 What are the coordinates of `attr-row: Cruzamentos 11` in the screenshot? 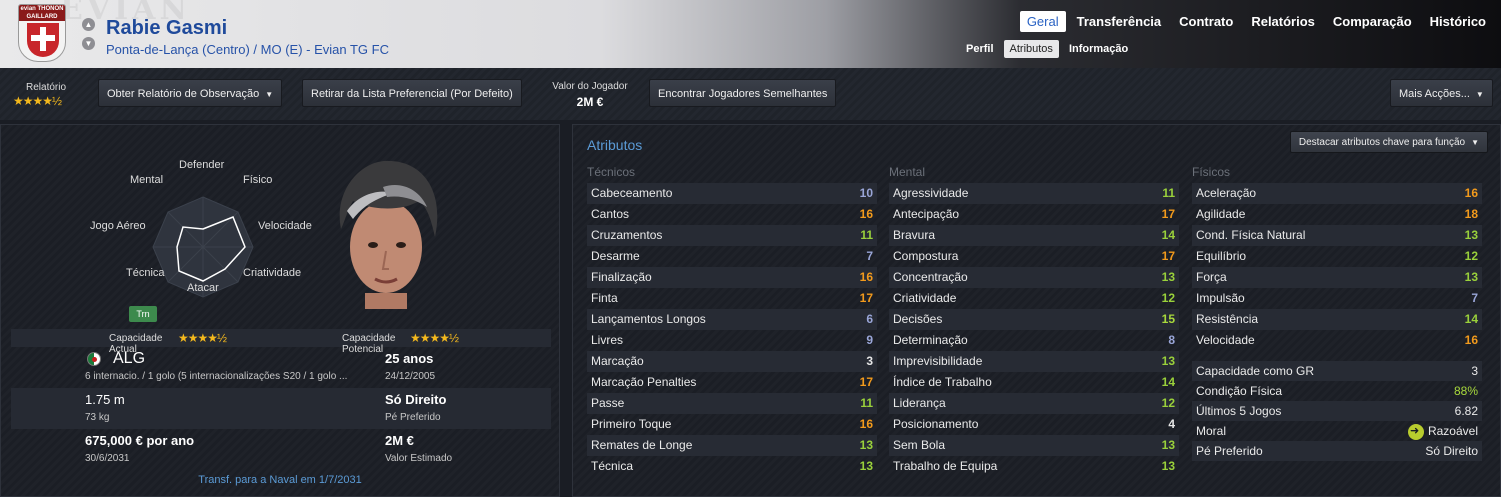 It's located at (732, 235).